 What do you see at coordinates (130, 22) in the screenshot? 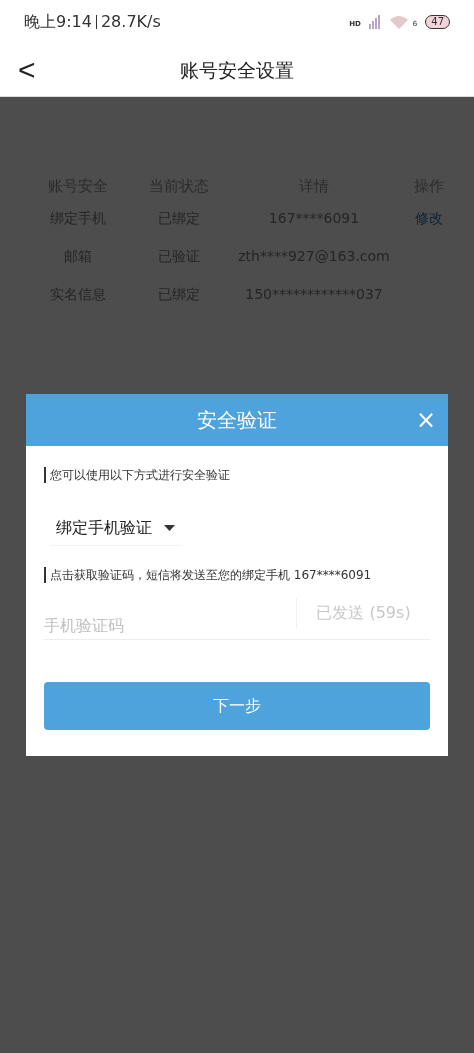
I see `network-speed: 28.7K/s` at bounding box center [130, 22].